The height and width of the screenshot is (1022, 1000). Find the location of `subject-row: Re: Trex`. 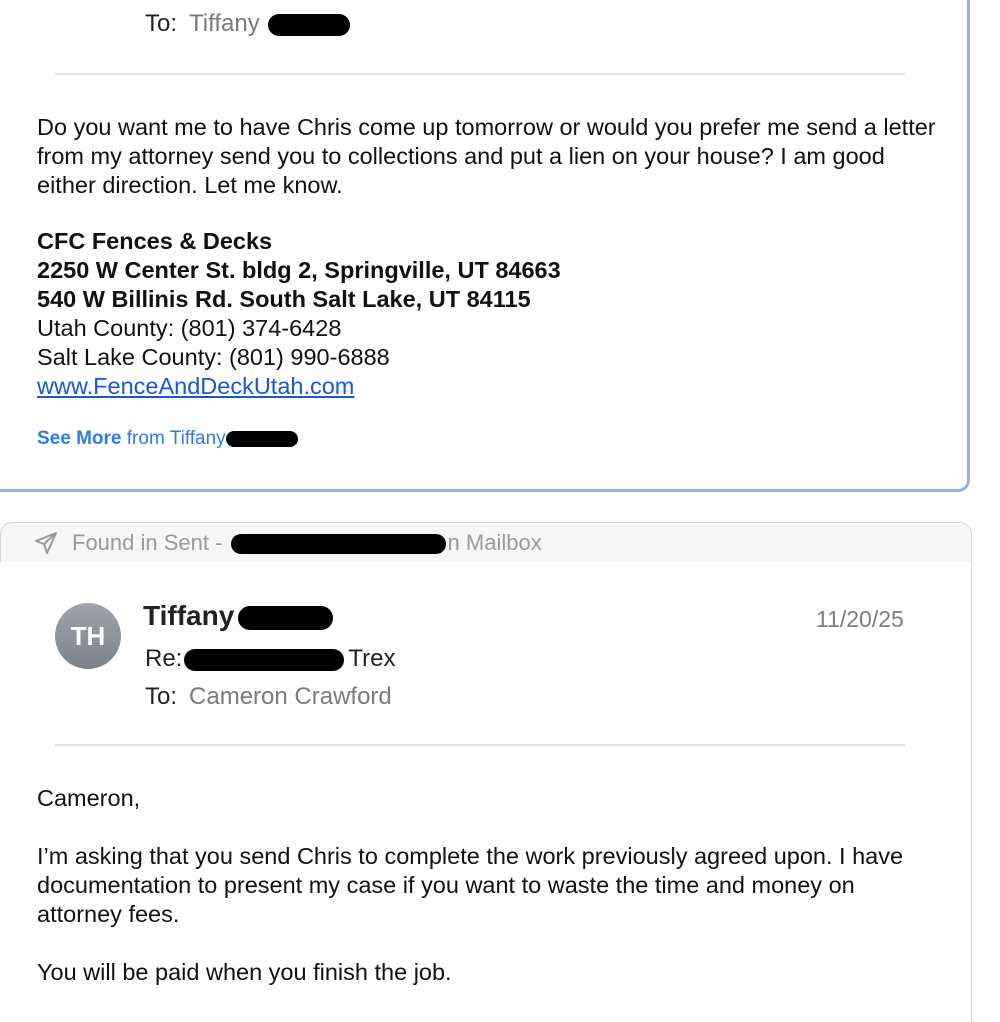

subject-row: Re: Trex is located at coordinates (270, 659).